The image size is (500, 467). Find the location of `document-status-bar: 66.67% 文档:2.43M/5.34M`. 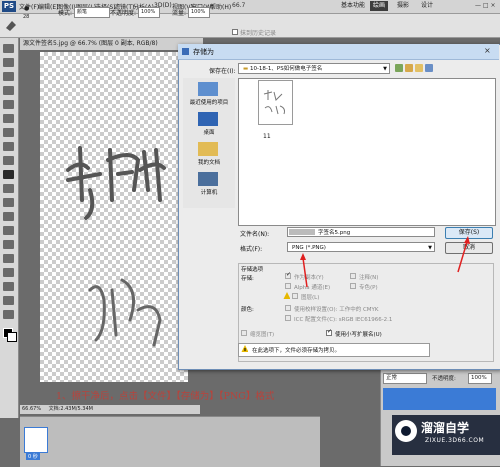

document-status-bar: 66.67% 文档:2.43M/5.34M is located at coordinates (110, 409).